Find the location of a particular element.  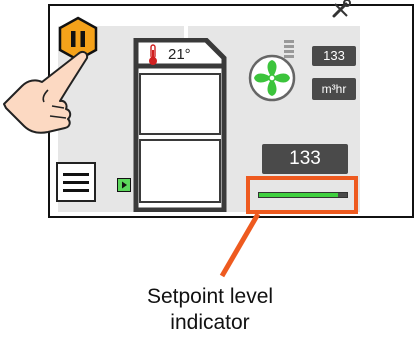

caption-line-1: Setpoint level is located at coordinates (210, 296).